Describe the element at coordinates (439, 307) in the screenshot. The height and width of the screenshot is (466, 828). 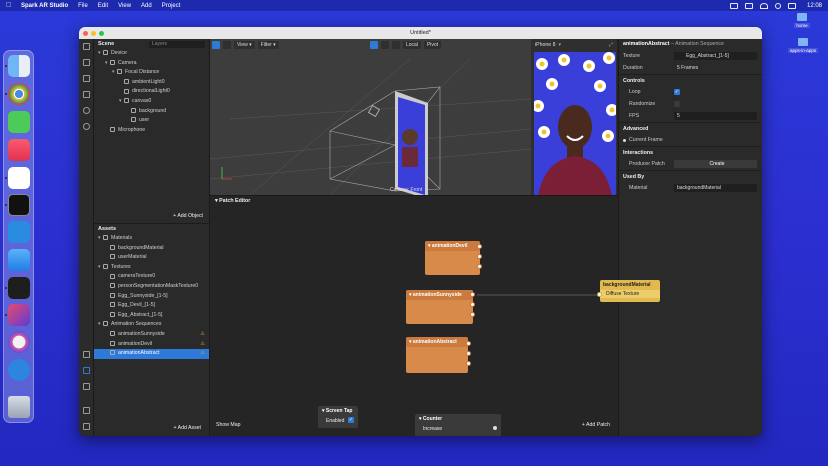
I see `patch-node-animation-sunnyside: ▾ animationSunnyside` at that location.